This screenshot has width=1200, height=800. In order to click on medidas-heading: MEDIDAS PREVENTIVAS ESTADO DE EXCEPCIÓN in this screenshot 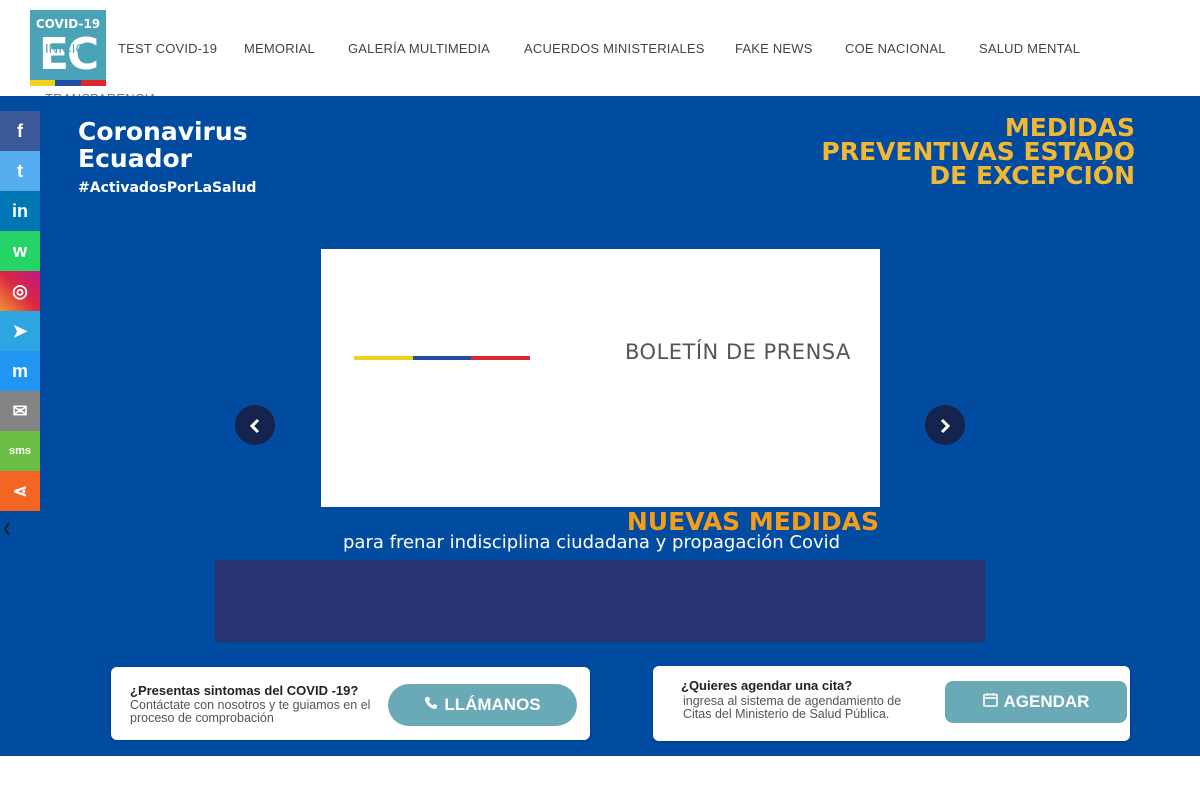, I will do `click(978, 152)`.